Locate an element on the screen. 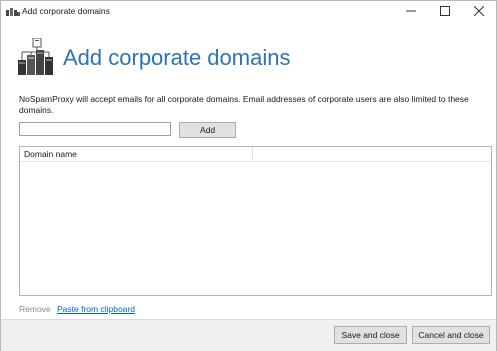  title-bar: Add corporate domains is located at coordinates (248, 11).